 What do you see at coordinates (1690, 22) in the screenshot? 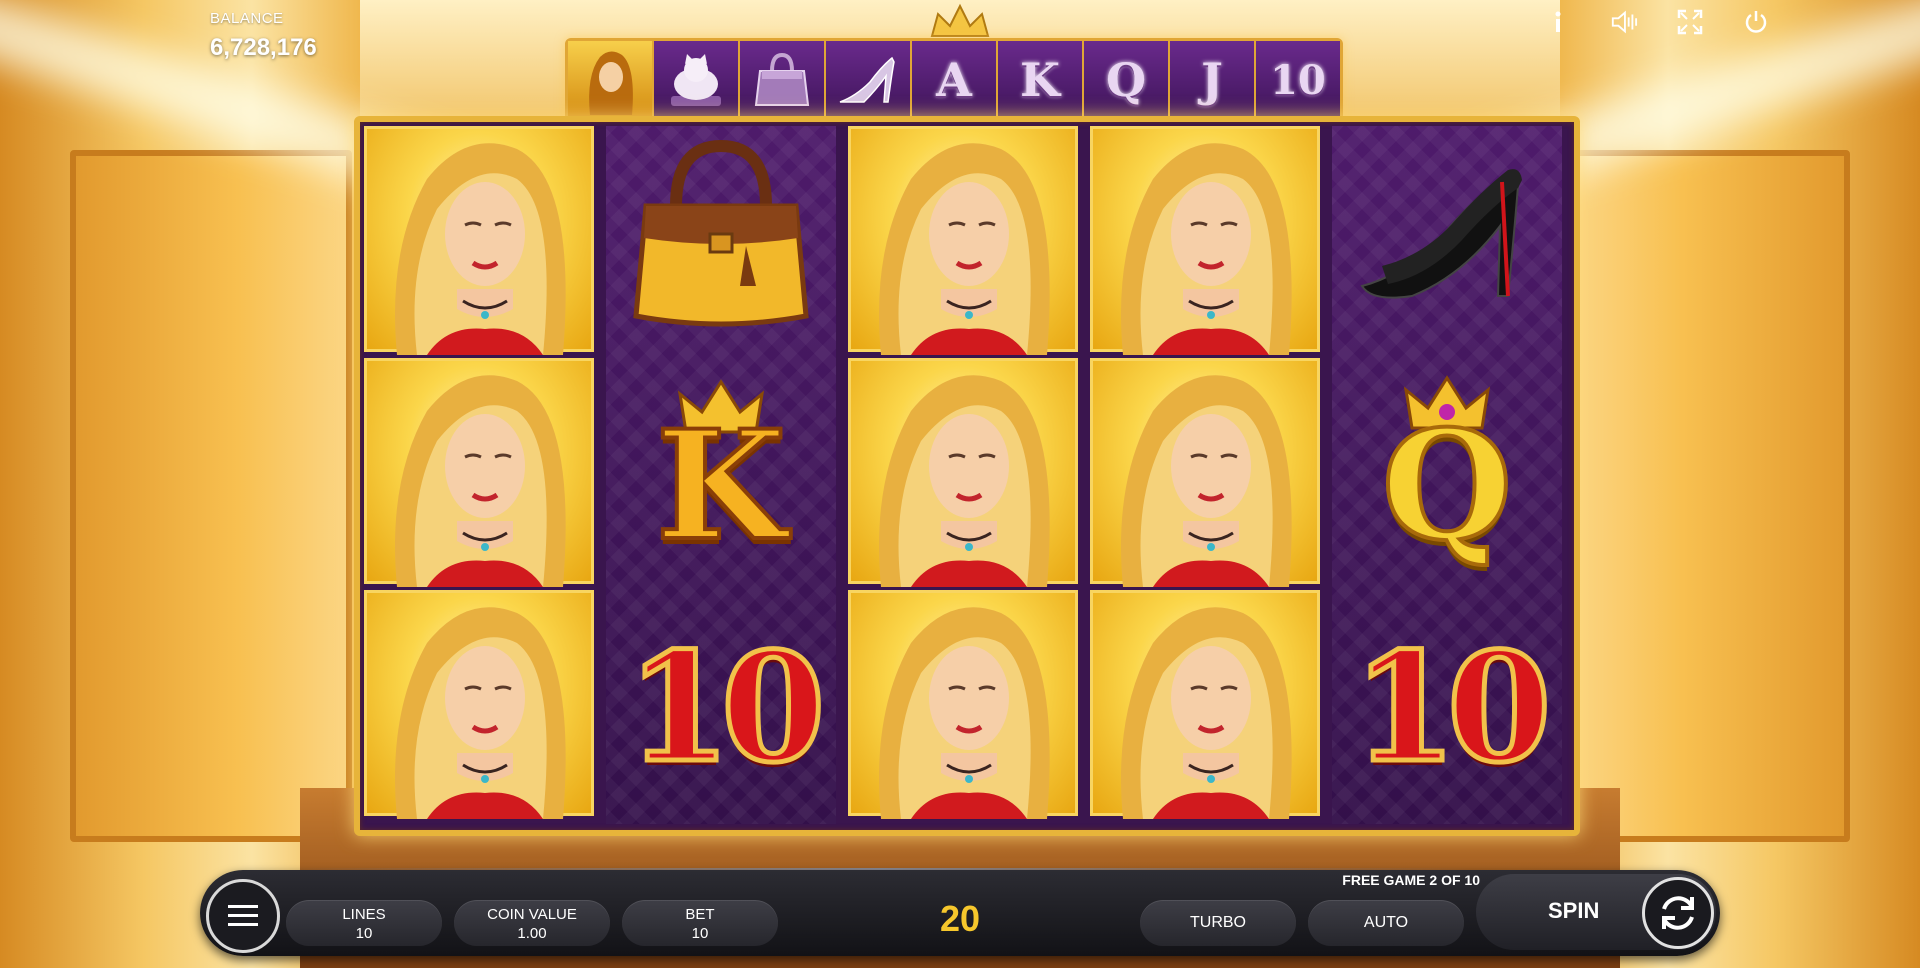
I see `fullscreen-icon` at bounding box center [1690, 22].